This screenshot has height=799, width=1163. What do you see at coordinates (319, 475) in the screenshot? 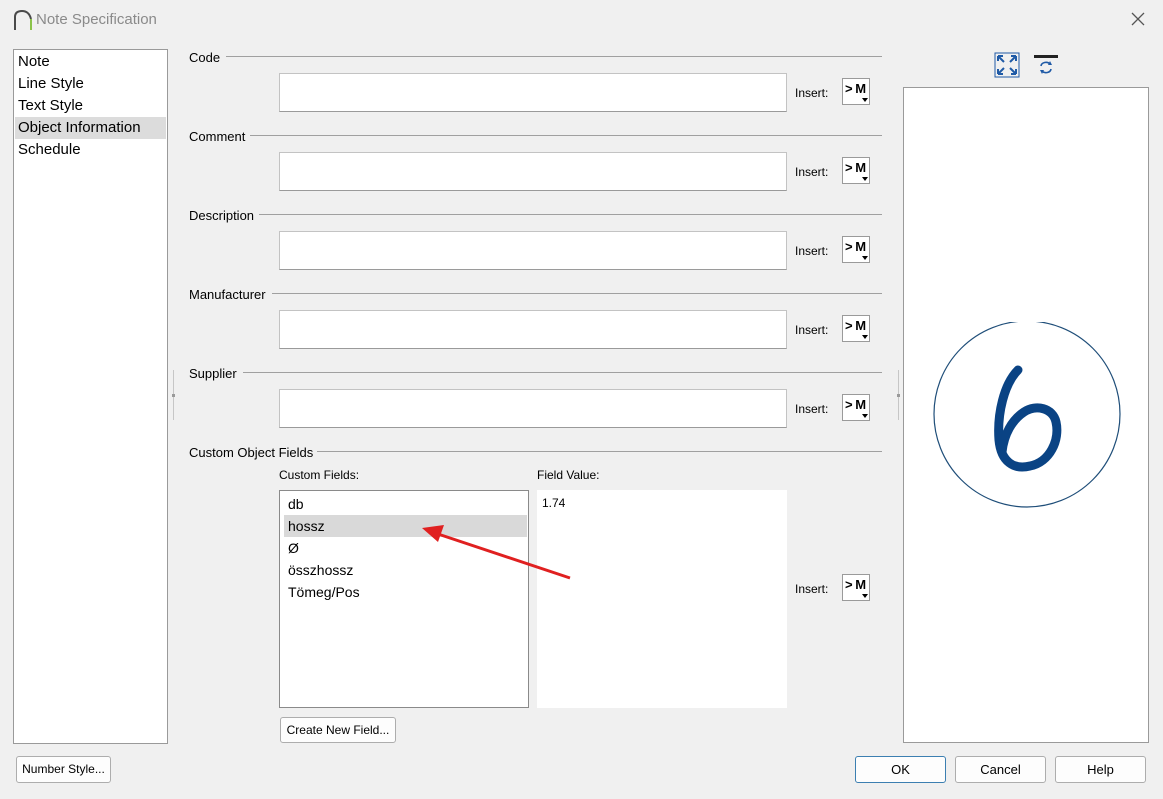
I see `custom-fields-label: Custom Fields:` at bounding box center [319, 475].